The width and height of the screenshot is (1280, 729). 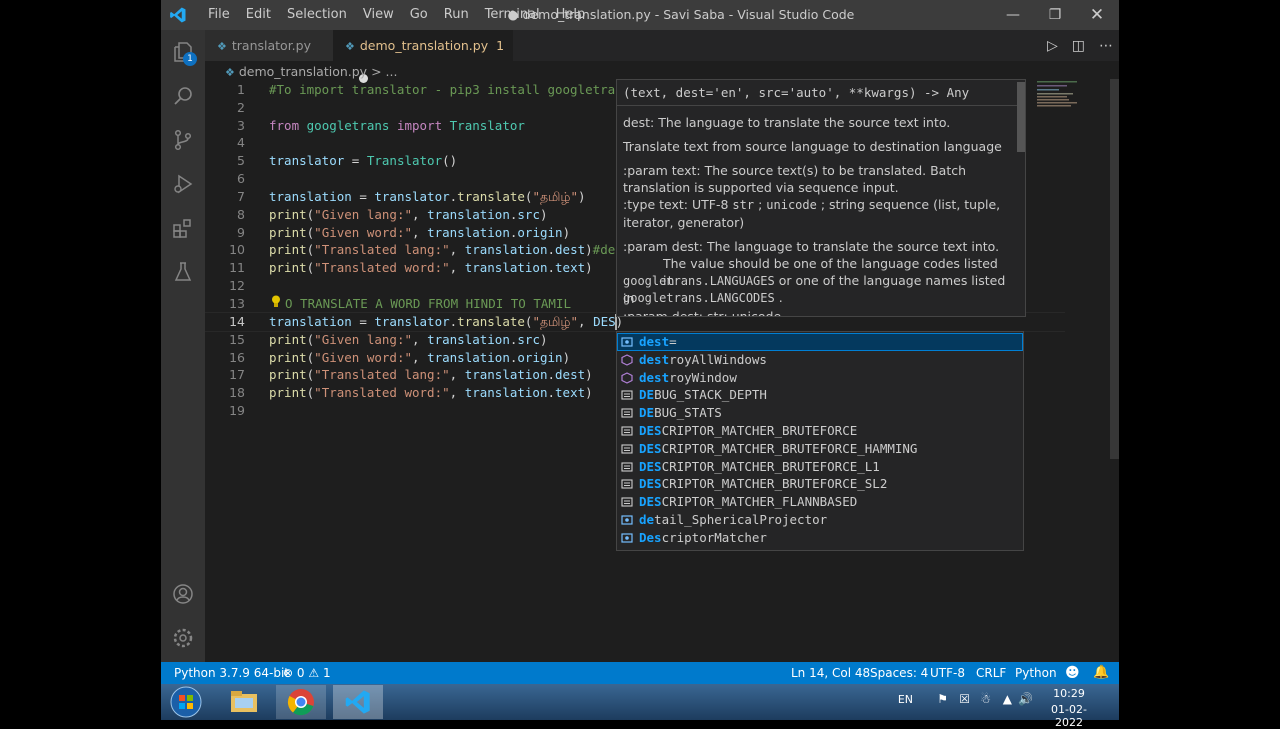 What do you see at coordinates (1021, 117) in the screenshot?
I see `hover-scrollbar` at bounding box center [1021, 117].